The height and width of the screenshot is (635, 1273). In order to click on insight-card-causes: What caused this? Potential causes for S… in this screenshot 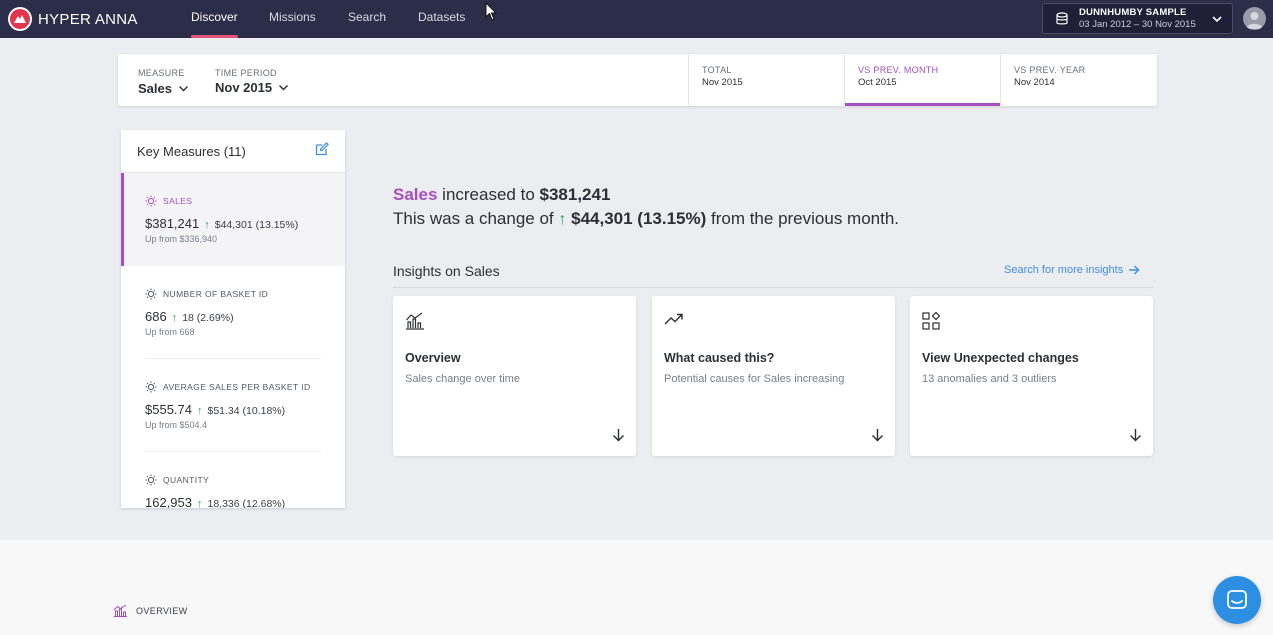, I will do `click(773, 376)`.